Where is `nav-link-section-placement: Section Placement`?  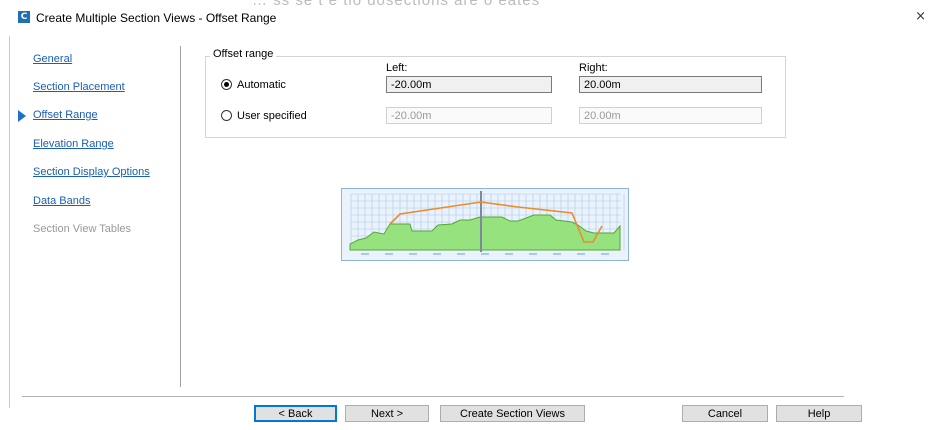 nav-link-section-placement: Section Placement is located at coordinates (79, 87).